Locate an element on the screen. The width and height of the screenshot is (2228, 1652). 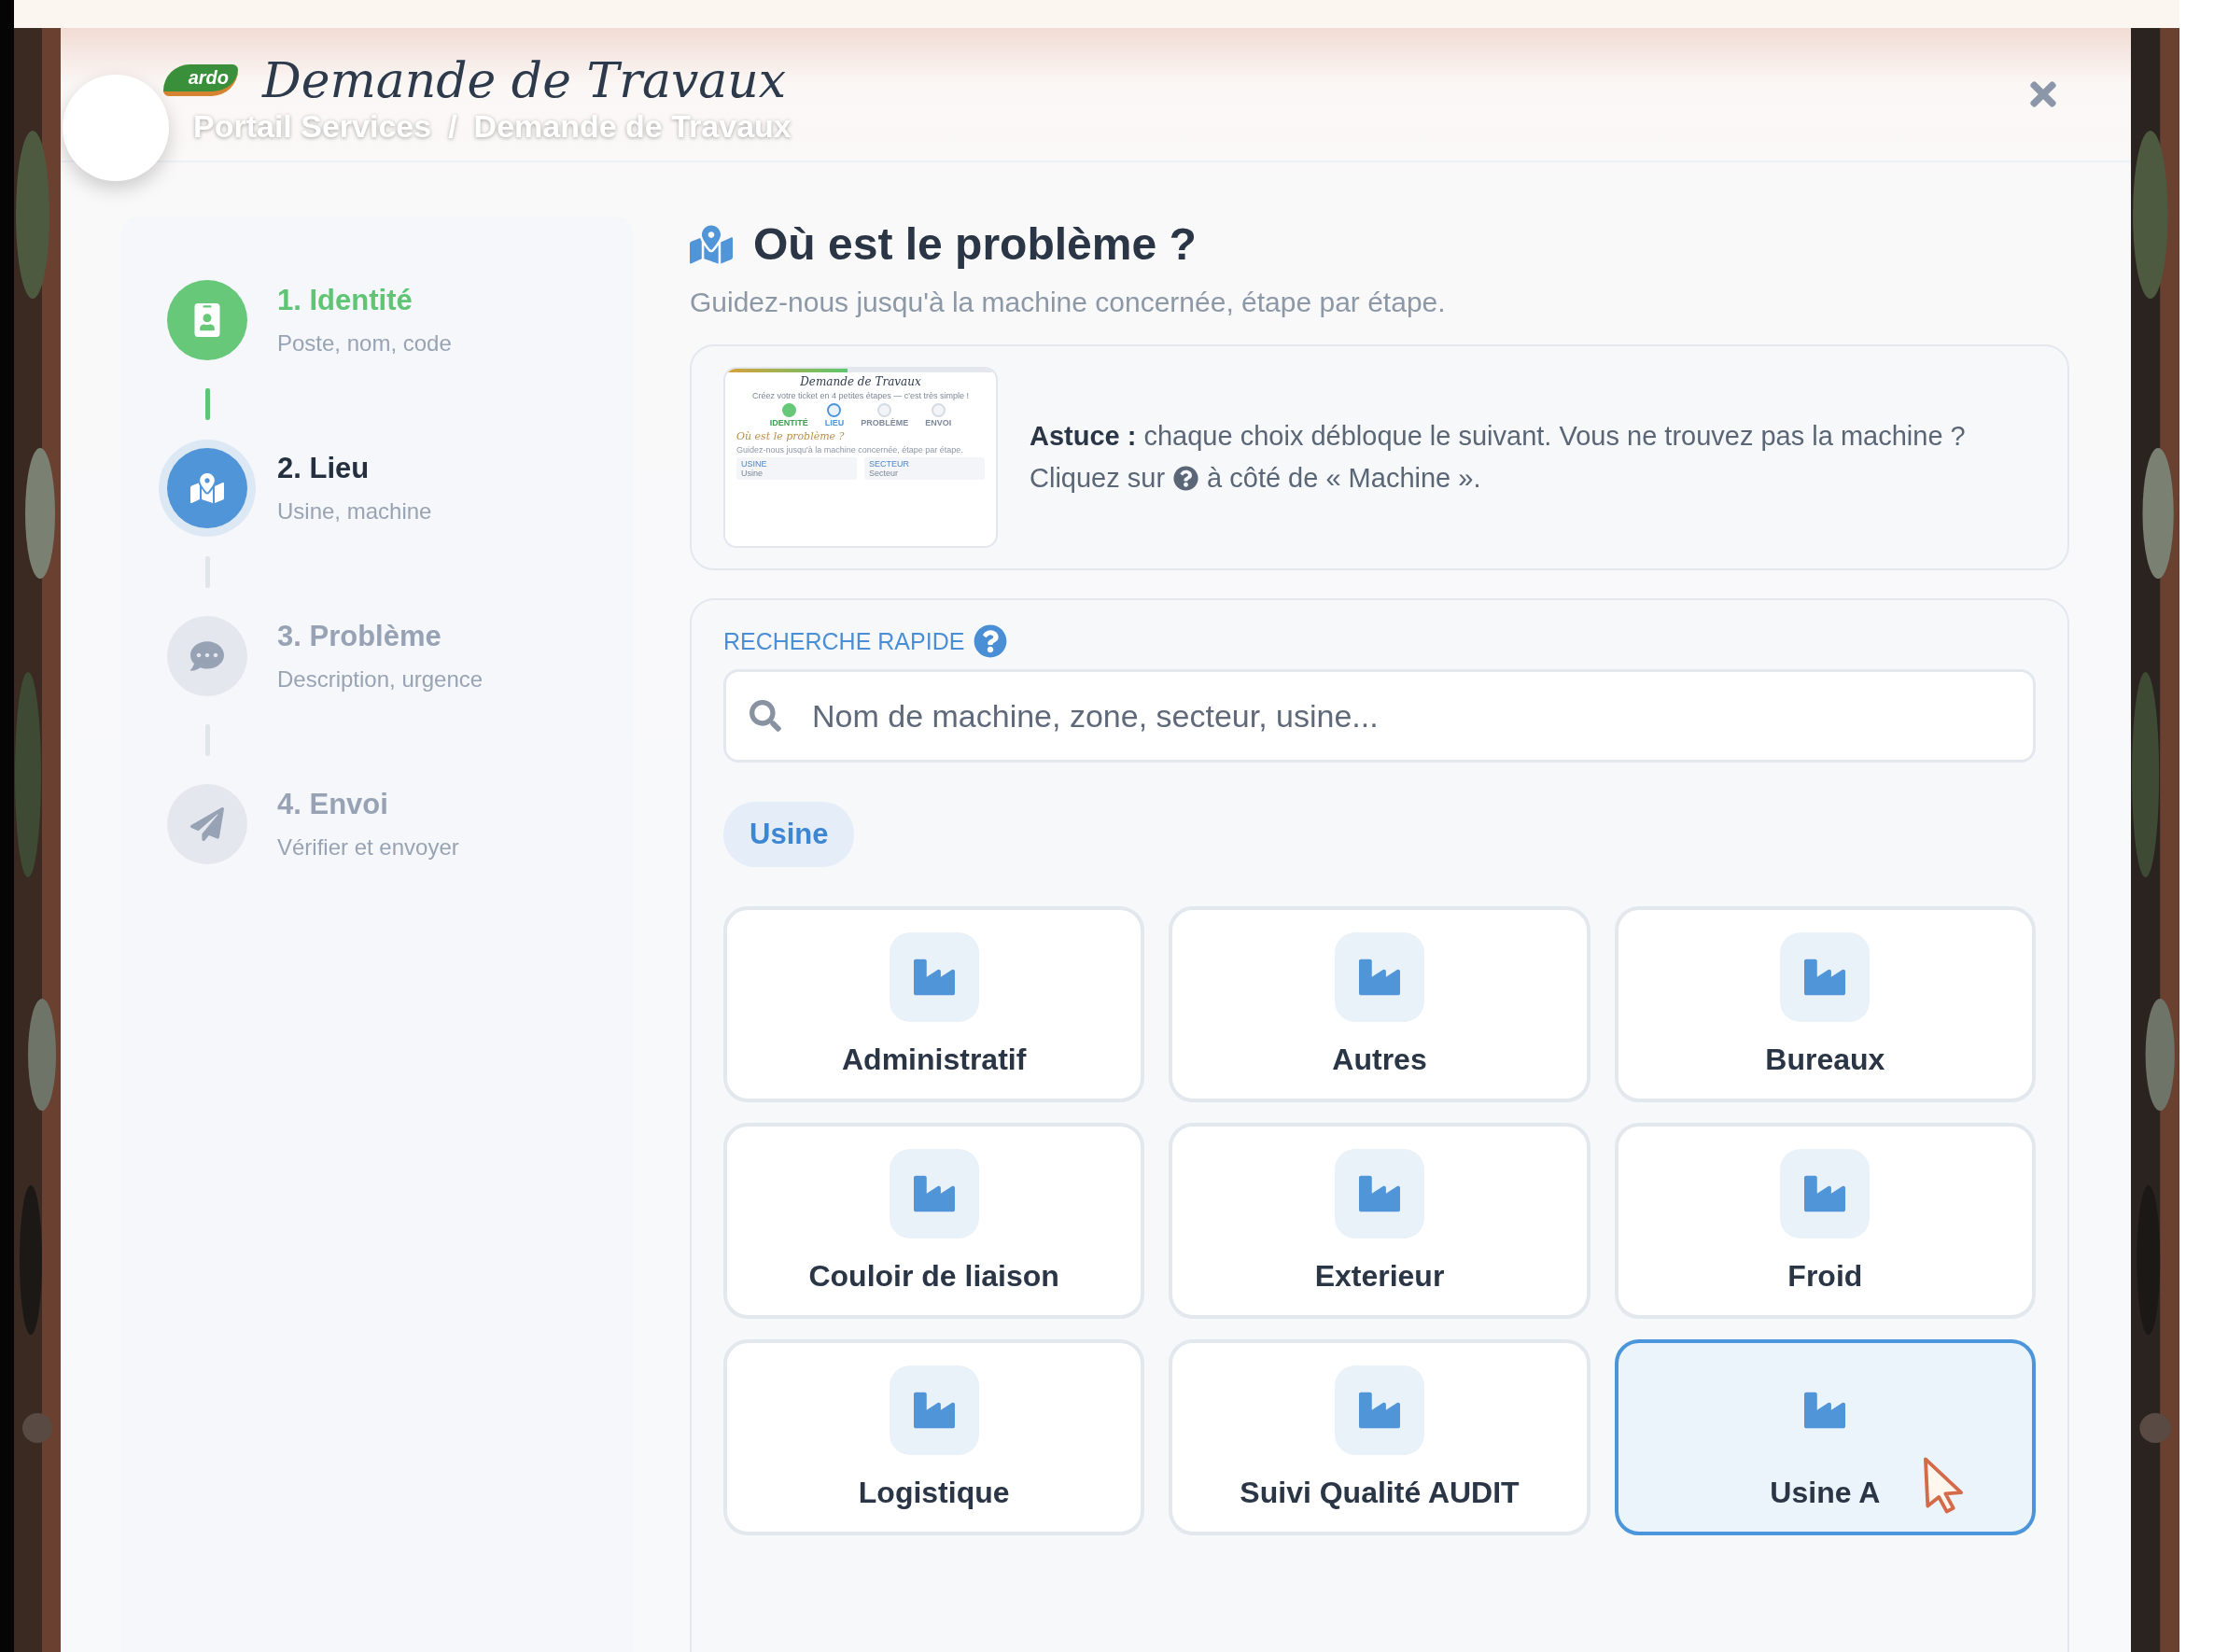
step-subtitle: Vérifier et envoyer is located at coordinates (368, 847).